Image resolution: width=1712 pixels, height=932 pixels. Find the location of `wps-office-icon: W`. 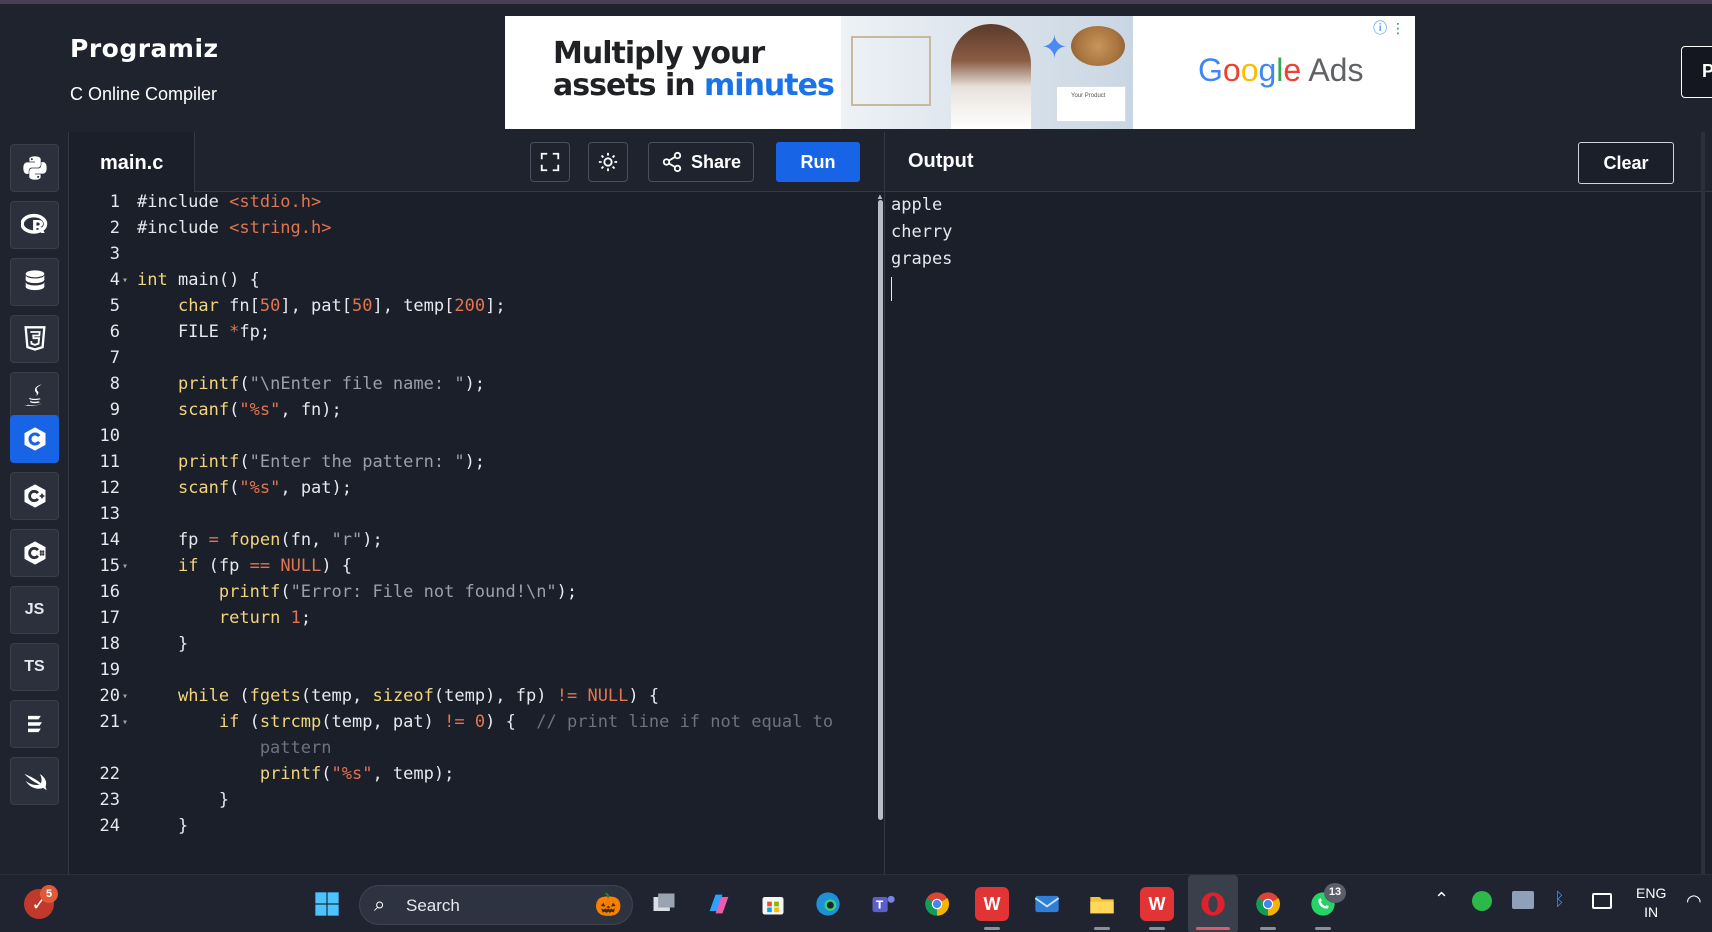

wps-office-icon: W is located at coordinates (992, 904).